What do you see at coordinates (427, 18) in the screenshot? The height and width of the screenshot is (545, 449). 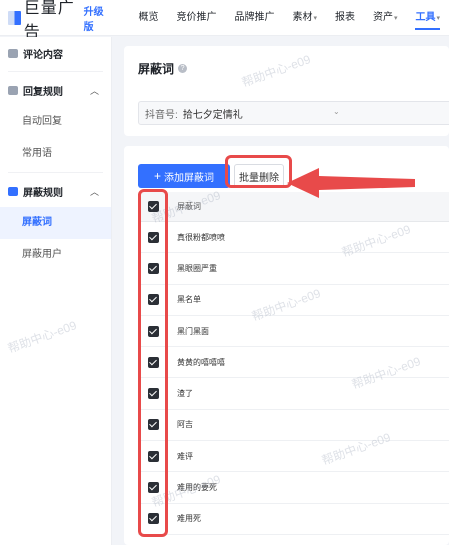 I see `nav-tools: 工具▾` at bounding box center [427, 18].